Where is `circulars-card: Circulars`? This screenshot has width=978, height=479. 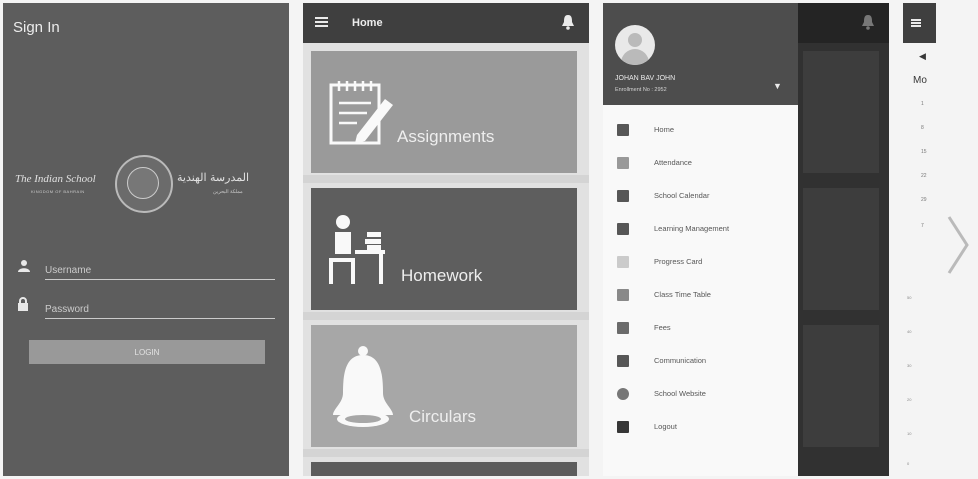
circulars-card: Circulars is located at coordinates (444, 386).